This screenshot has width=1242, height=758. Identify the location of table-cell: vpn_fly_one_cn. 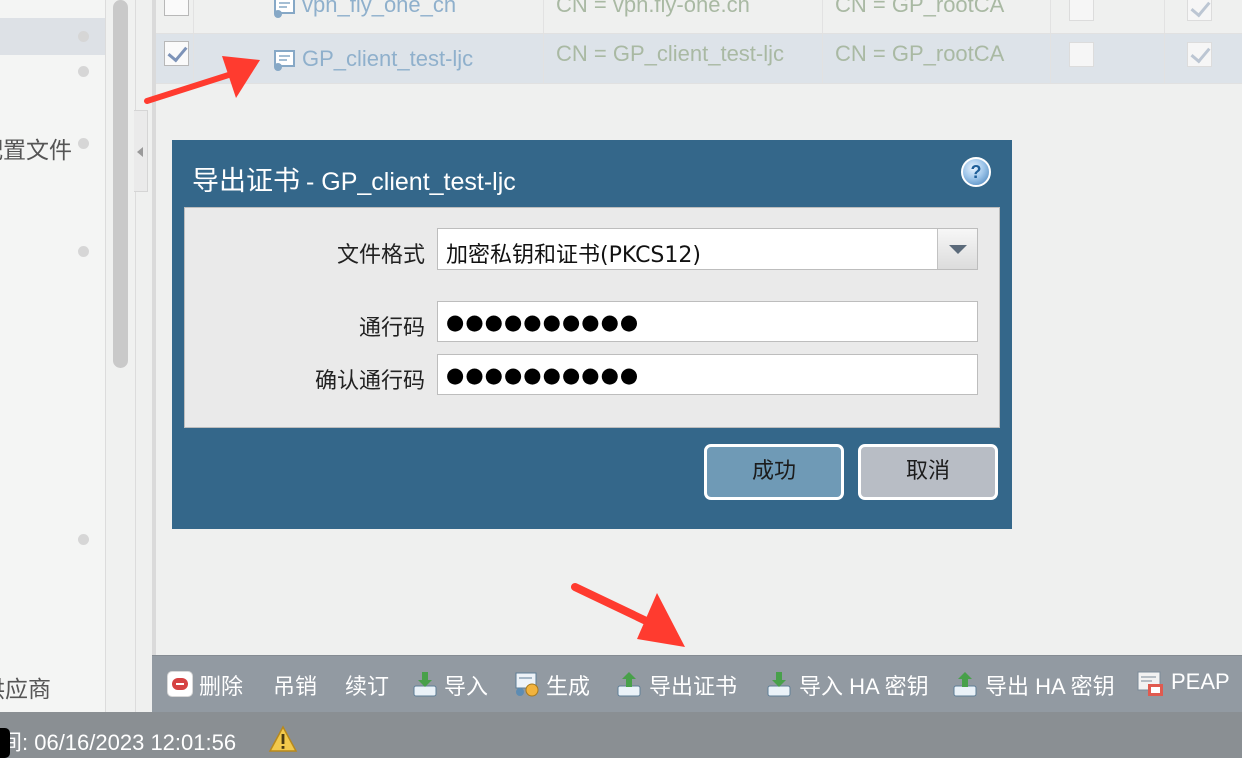
(369, 16).